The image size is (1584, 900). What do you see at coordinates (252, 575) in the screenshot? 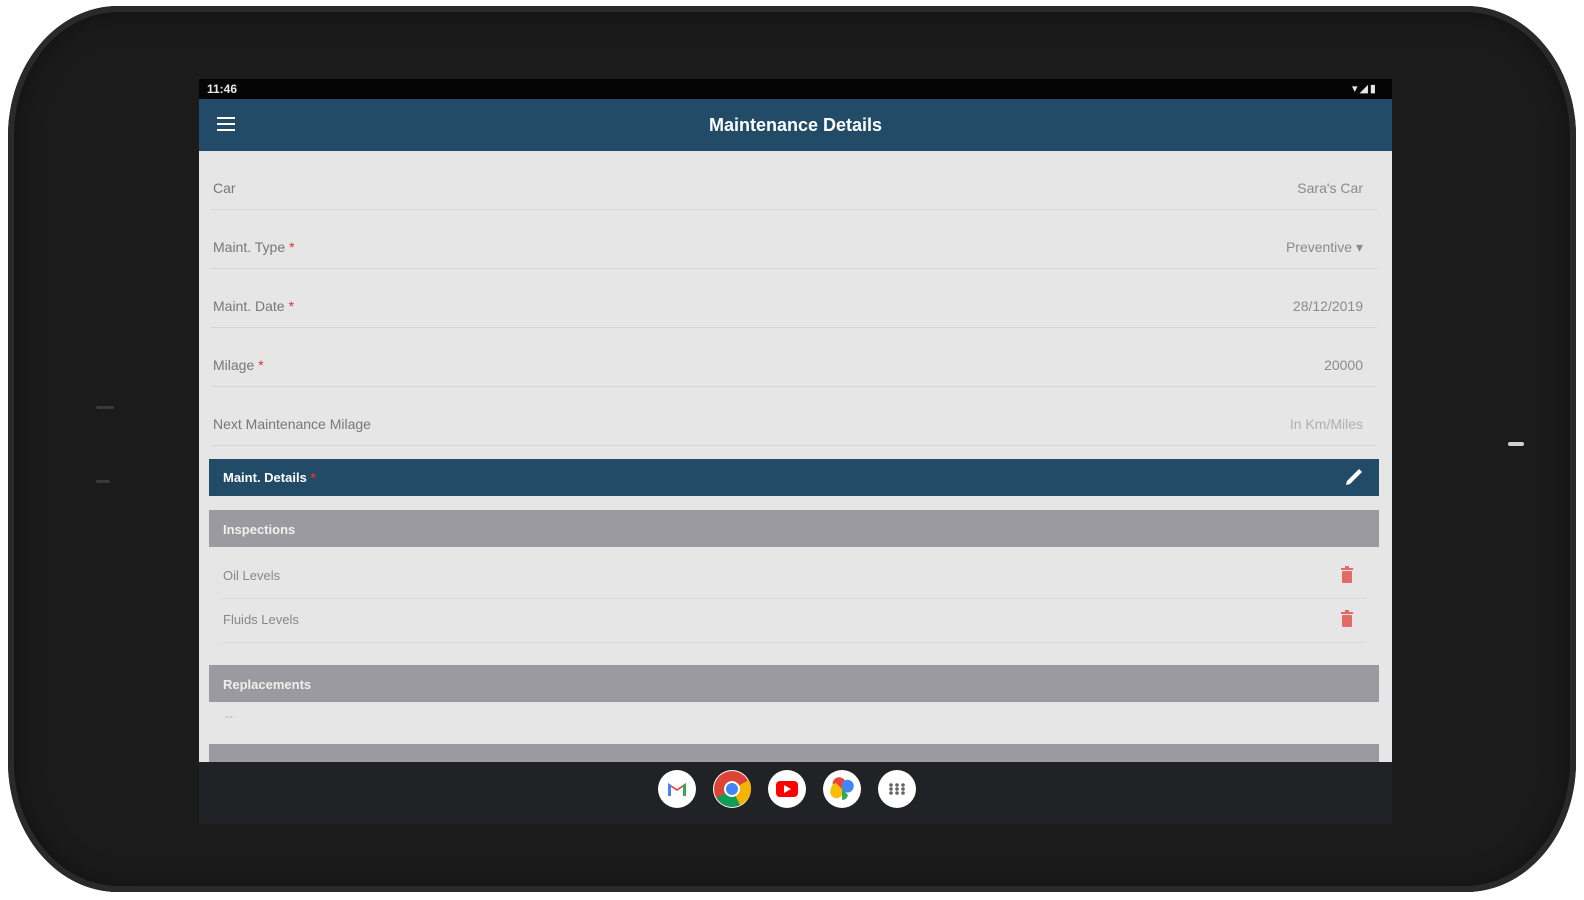
I see `inspection-label: Oil Levels` at bounding box center [252, 575].